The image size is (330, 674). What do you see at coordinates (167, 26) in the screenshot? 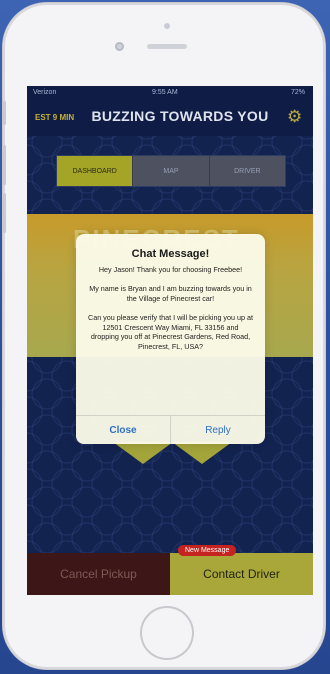
I see `sensor-dot` at bounding box center [167, 26].